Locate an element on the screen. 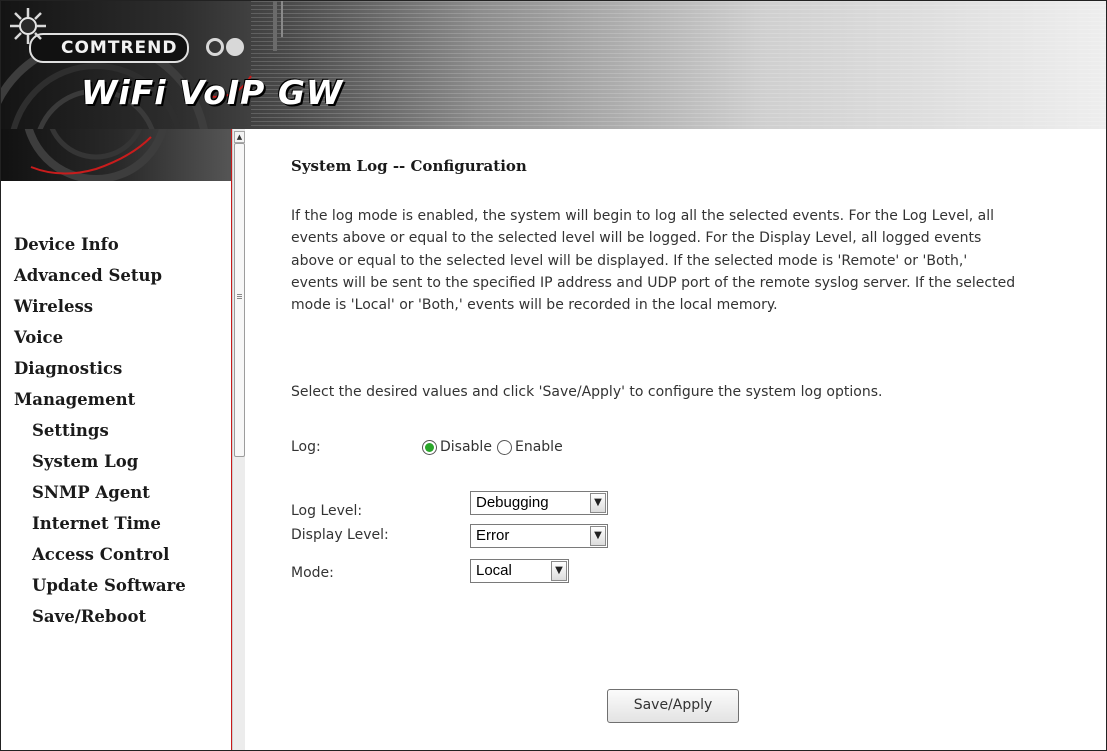 Image resolution: width=1107 pixels, height=751 pixels. sidebar-item-device-info: Device Info is located at coordinates (116, 244).